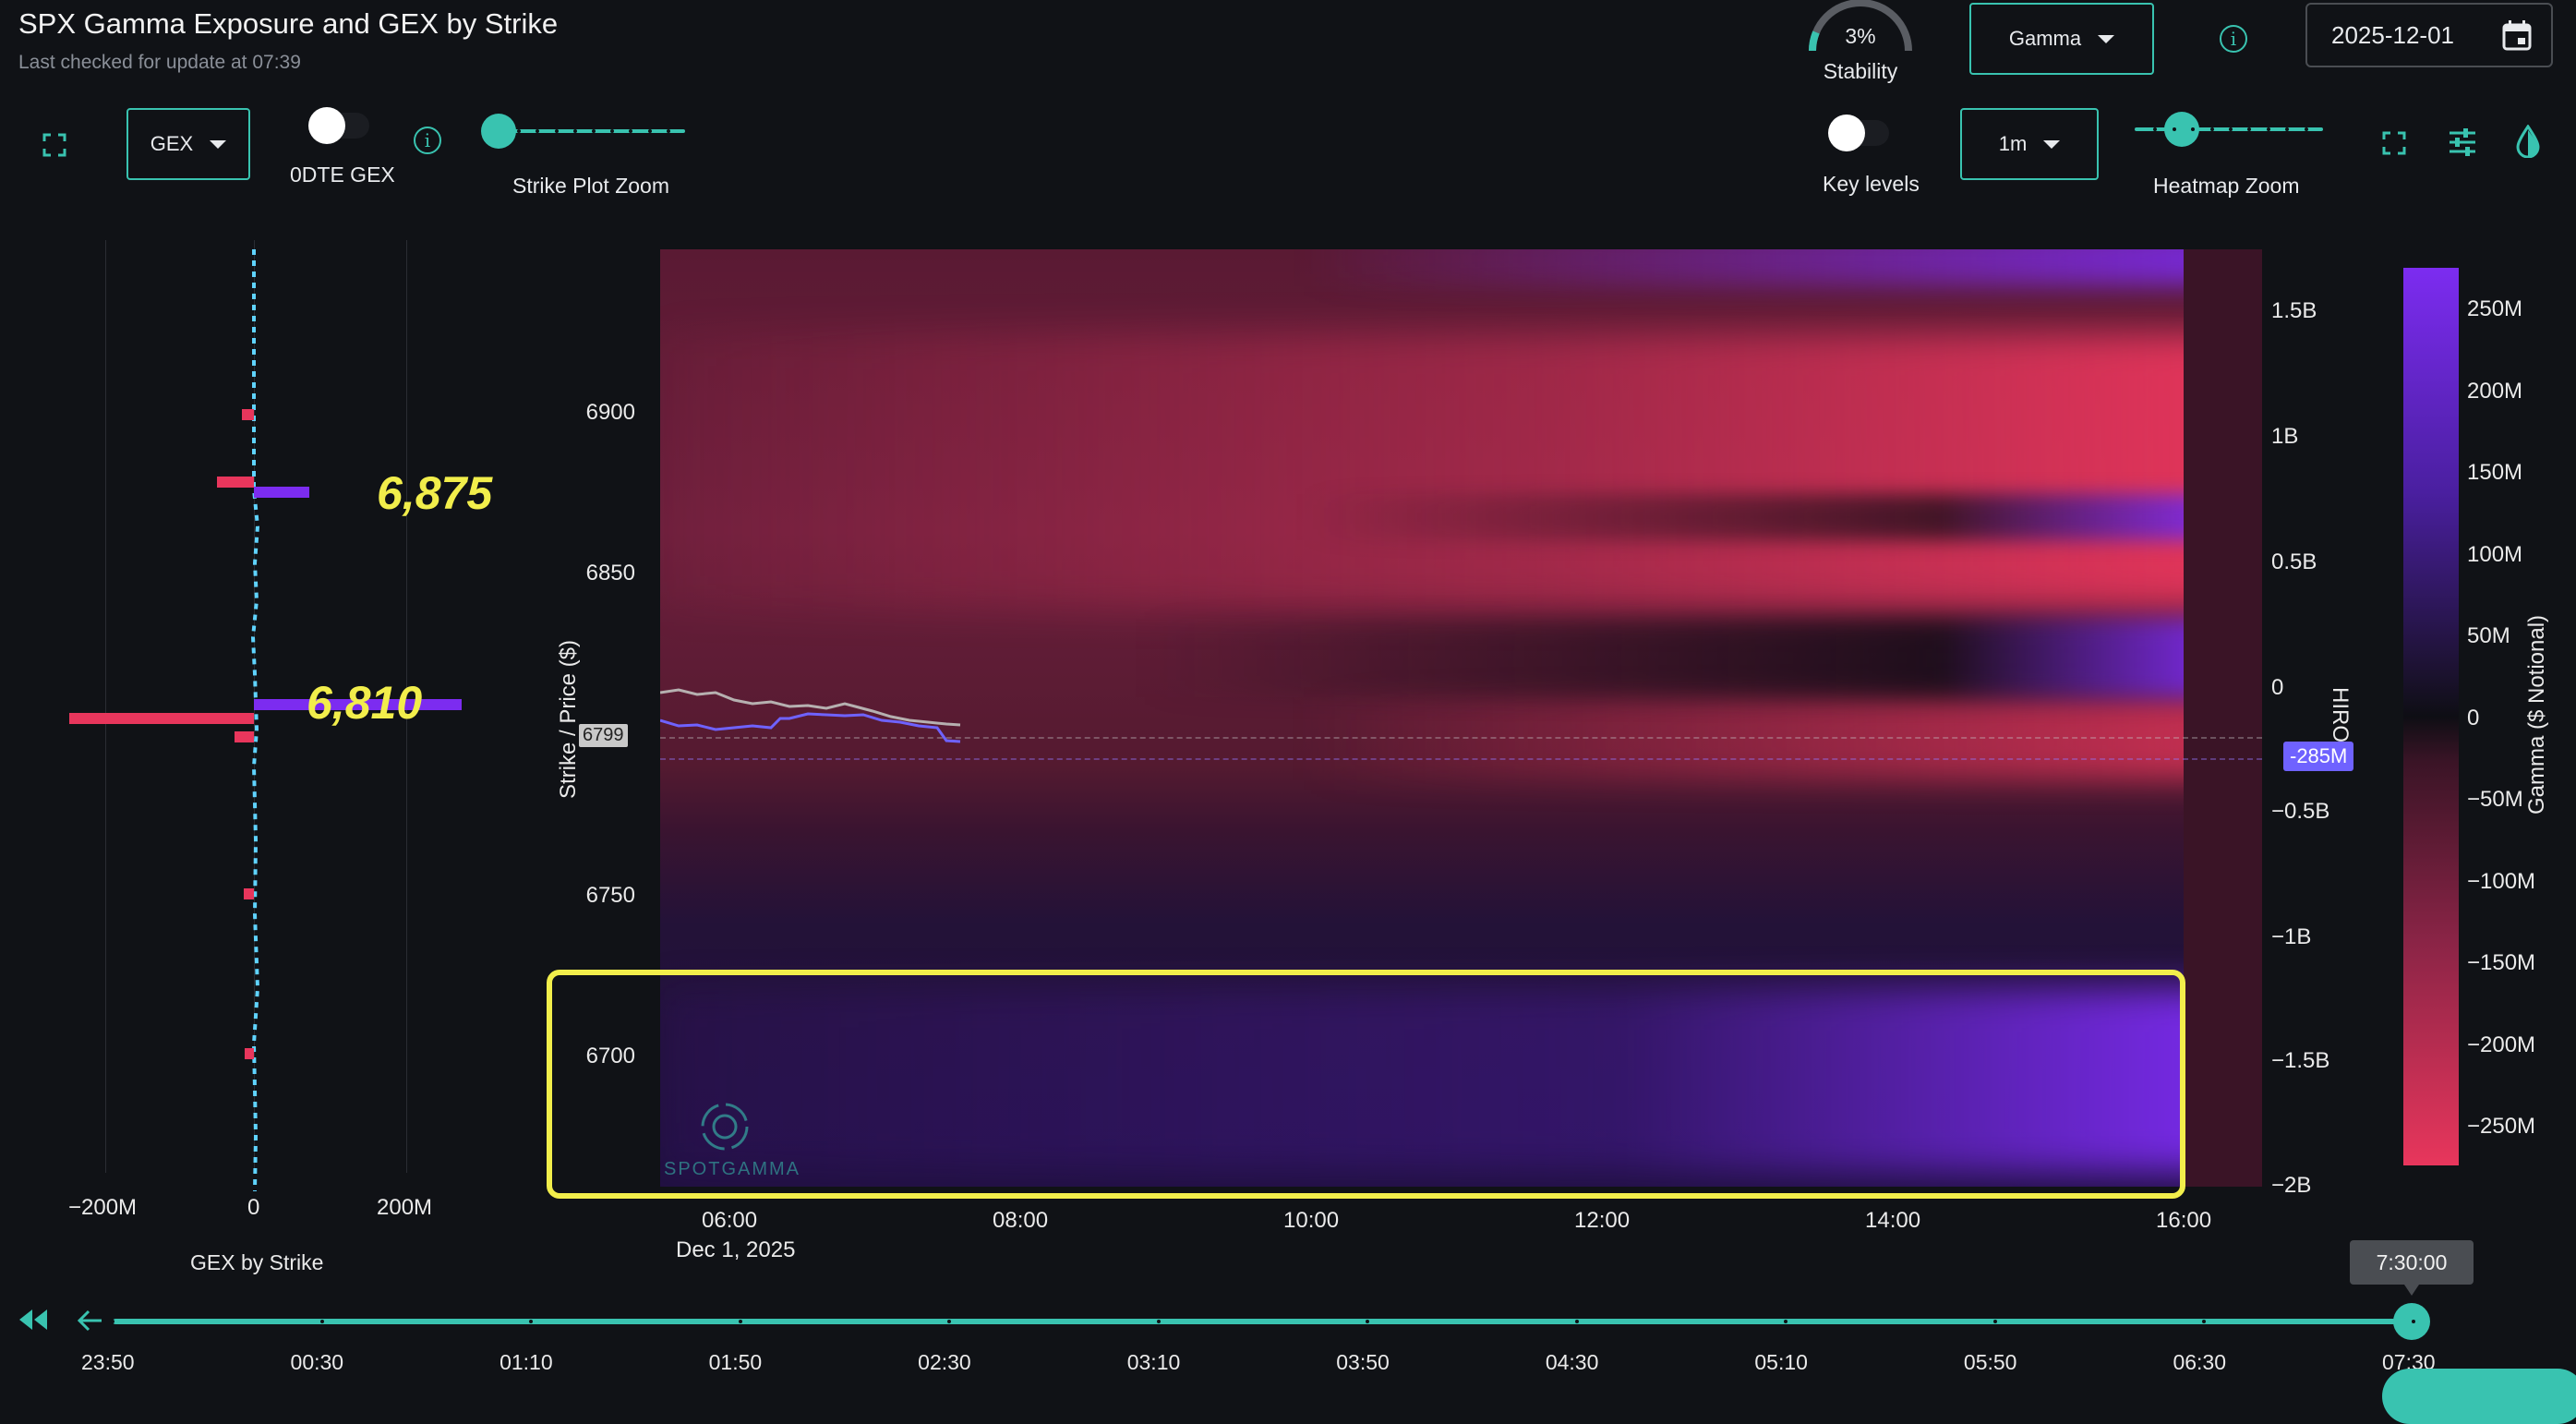  I want to click on colorbar-tick: 150M, so click(2495, 472).